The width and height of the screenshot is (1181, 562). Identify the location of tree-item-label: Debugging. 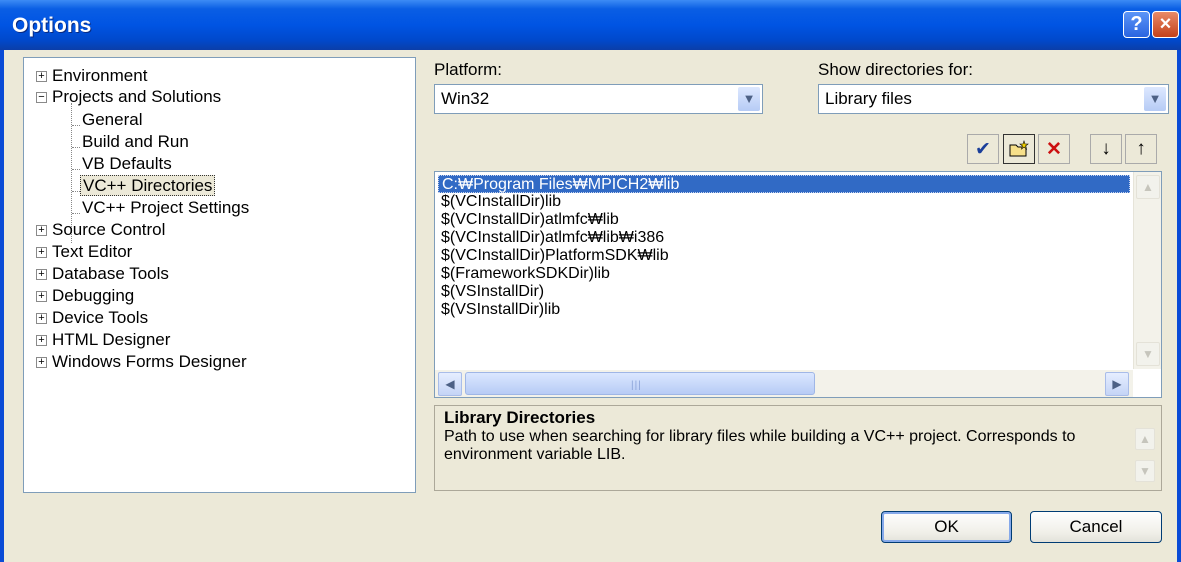
(93, 295).